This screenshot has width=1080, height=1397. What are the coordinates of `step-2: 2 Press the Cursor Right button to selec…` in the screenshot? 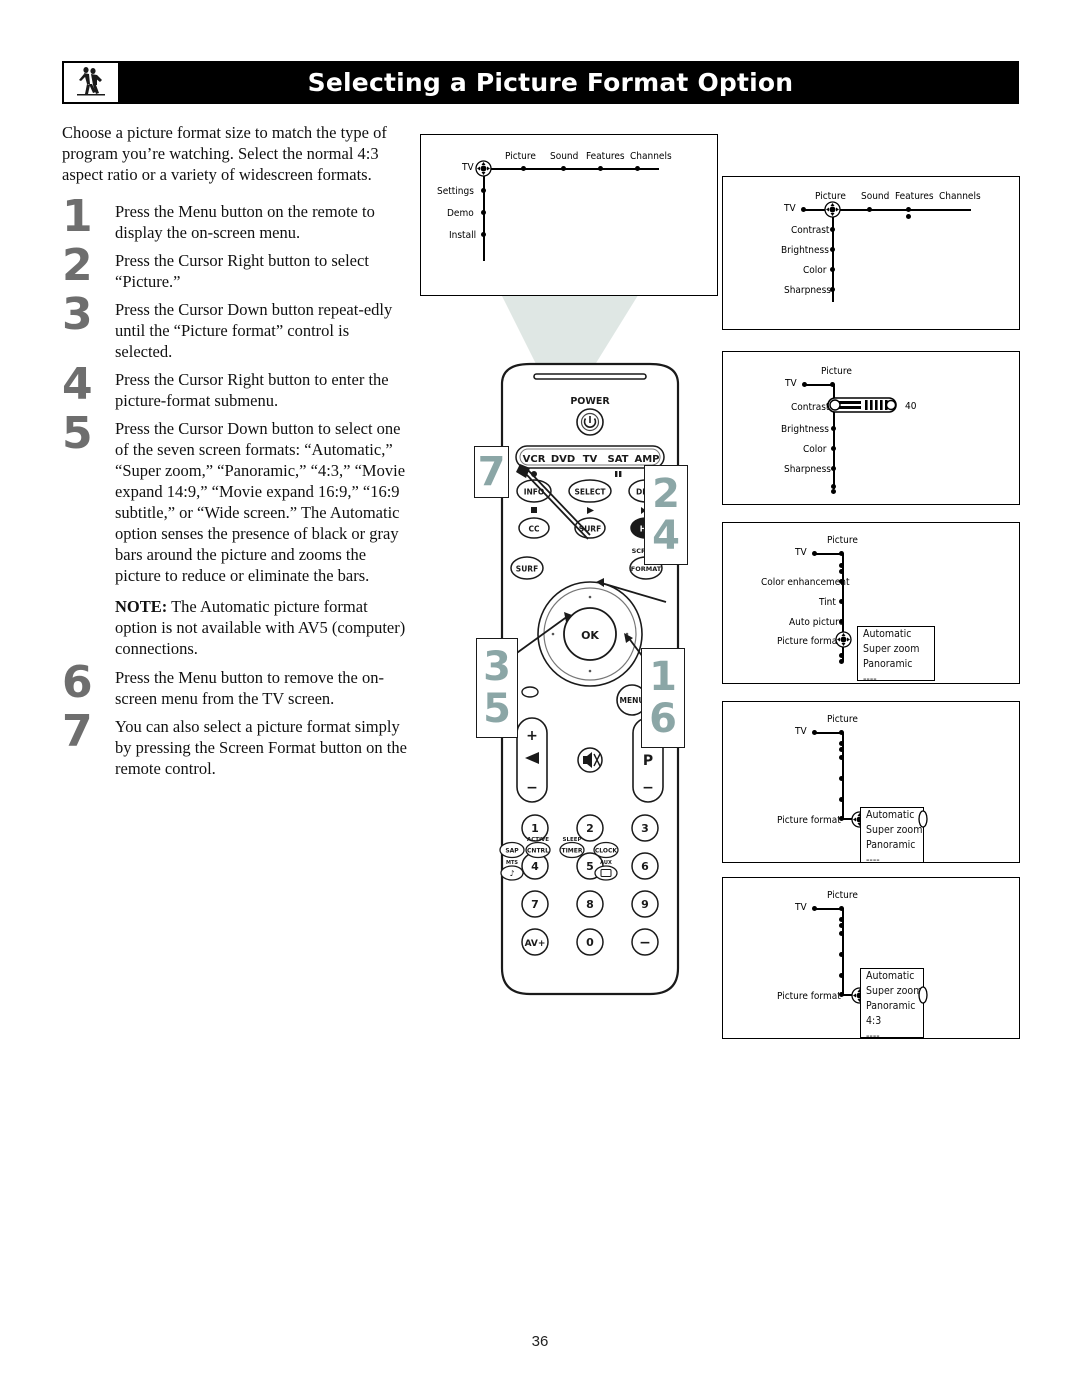 It's located at (234, 268).